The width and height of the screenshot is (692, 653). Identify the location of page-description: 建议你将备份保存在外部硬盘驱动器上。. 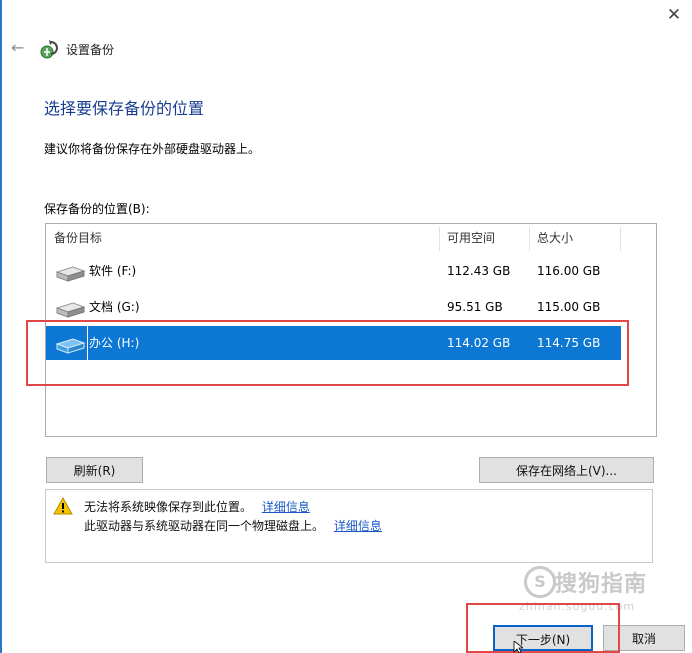
(152, 149).